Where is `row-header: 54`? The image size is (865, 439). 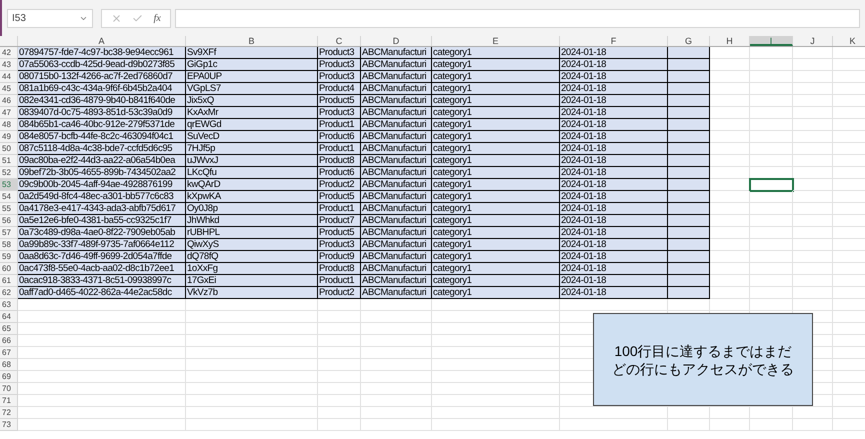
row-header: 54 is located at coordinates (9, 197).